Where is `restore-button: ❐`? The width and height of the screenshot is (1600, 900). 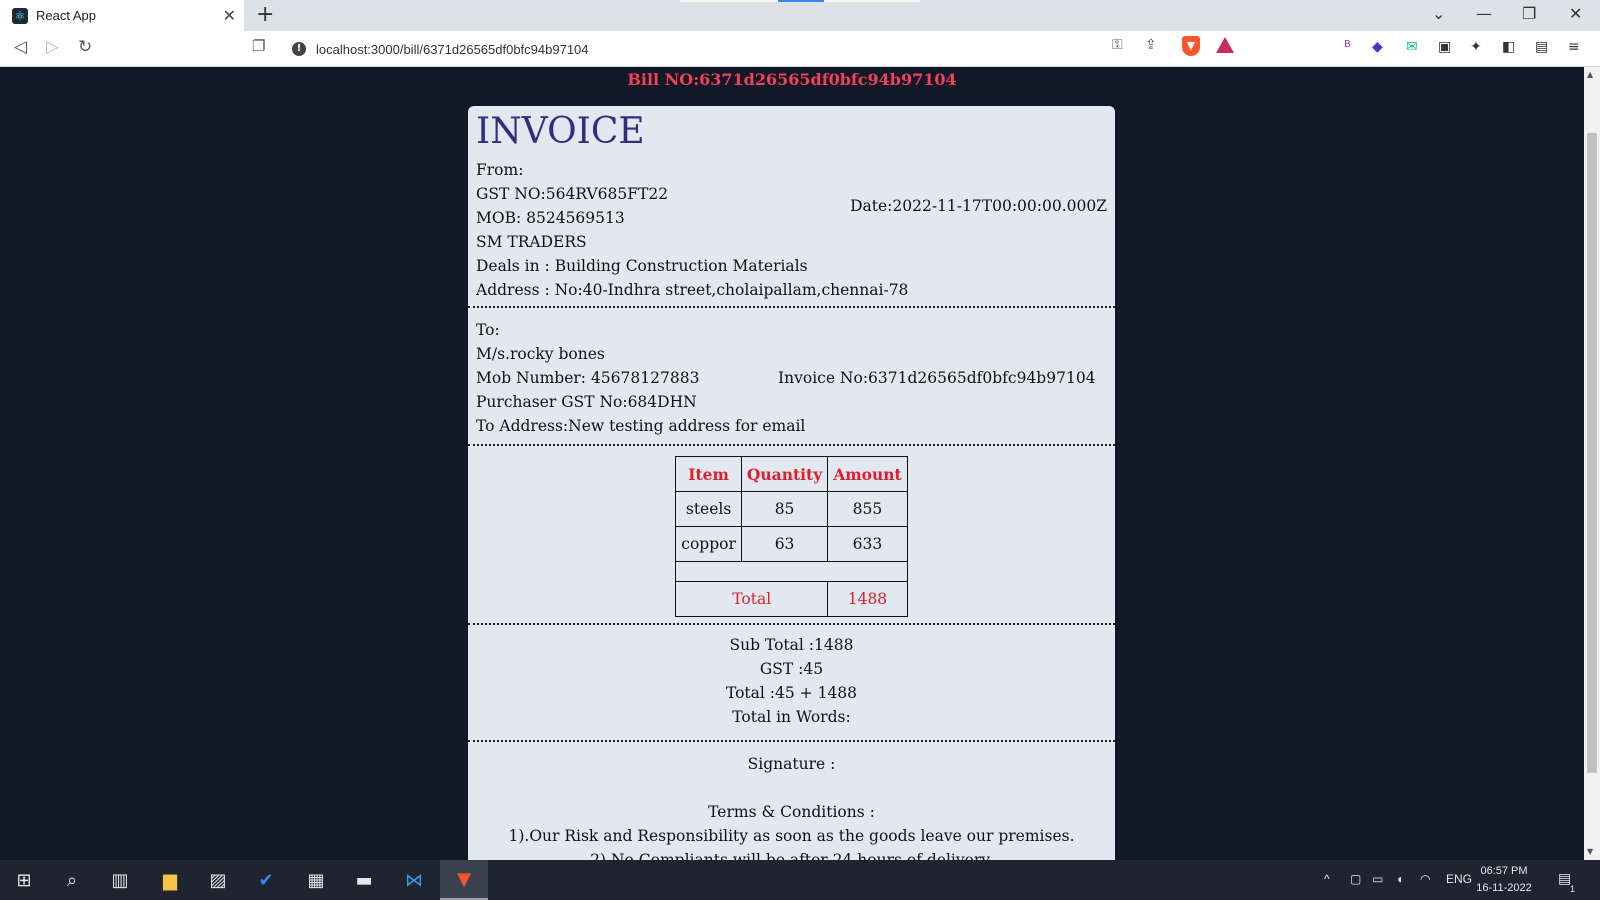
restore-button: ❐ is located at coordinates (1529, 13).